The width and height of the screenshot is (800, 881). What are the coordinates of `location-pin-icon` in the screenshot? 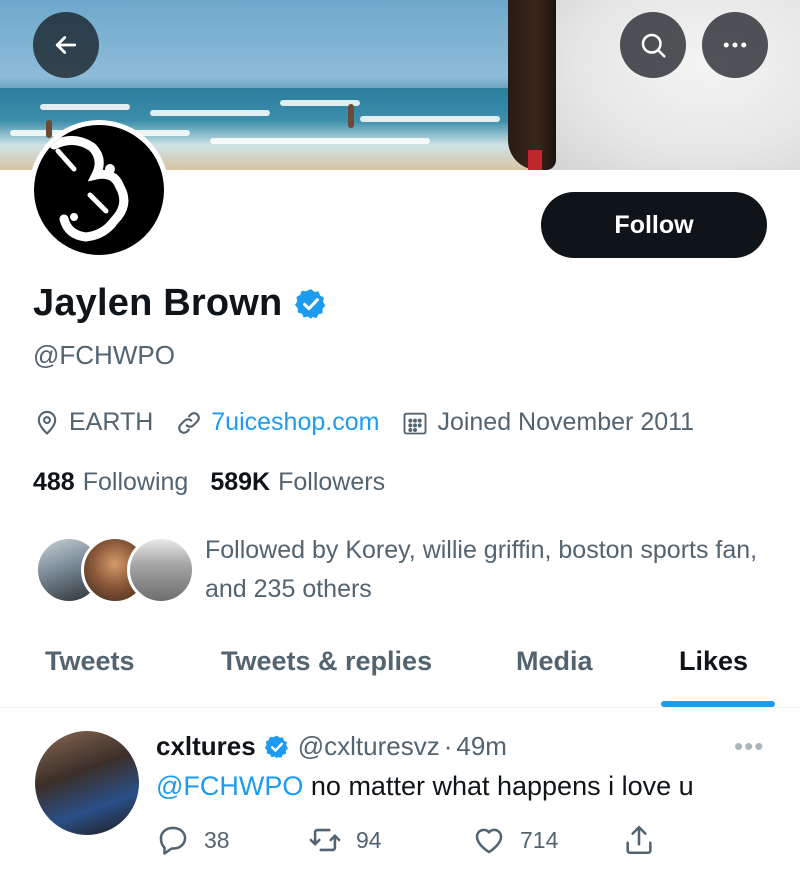 It's located at (47, 422).